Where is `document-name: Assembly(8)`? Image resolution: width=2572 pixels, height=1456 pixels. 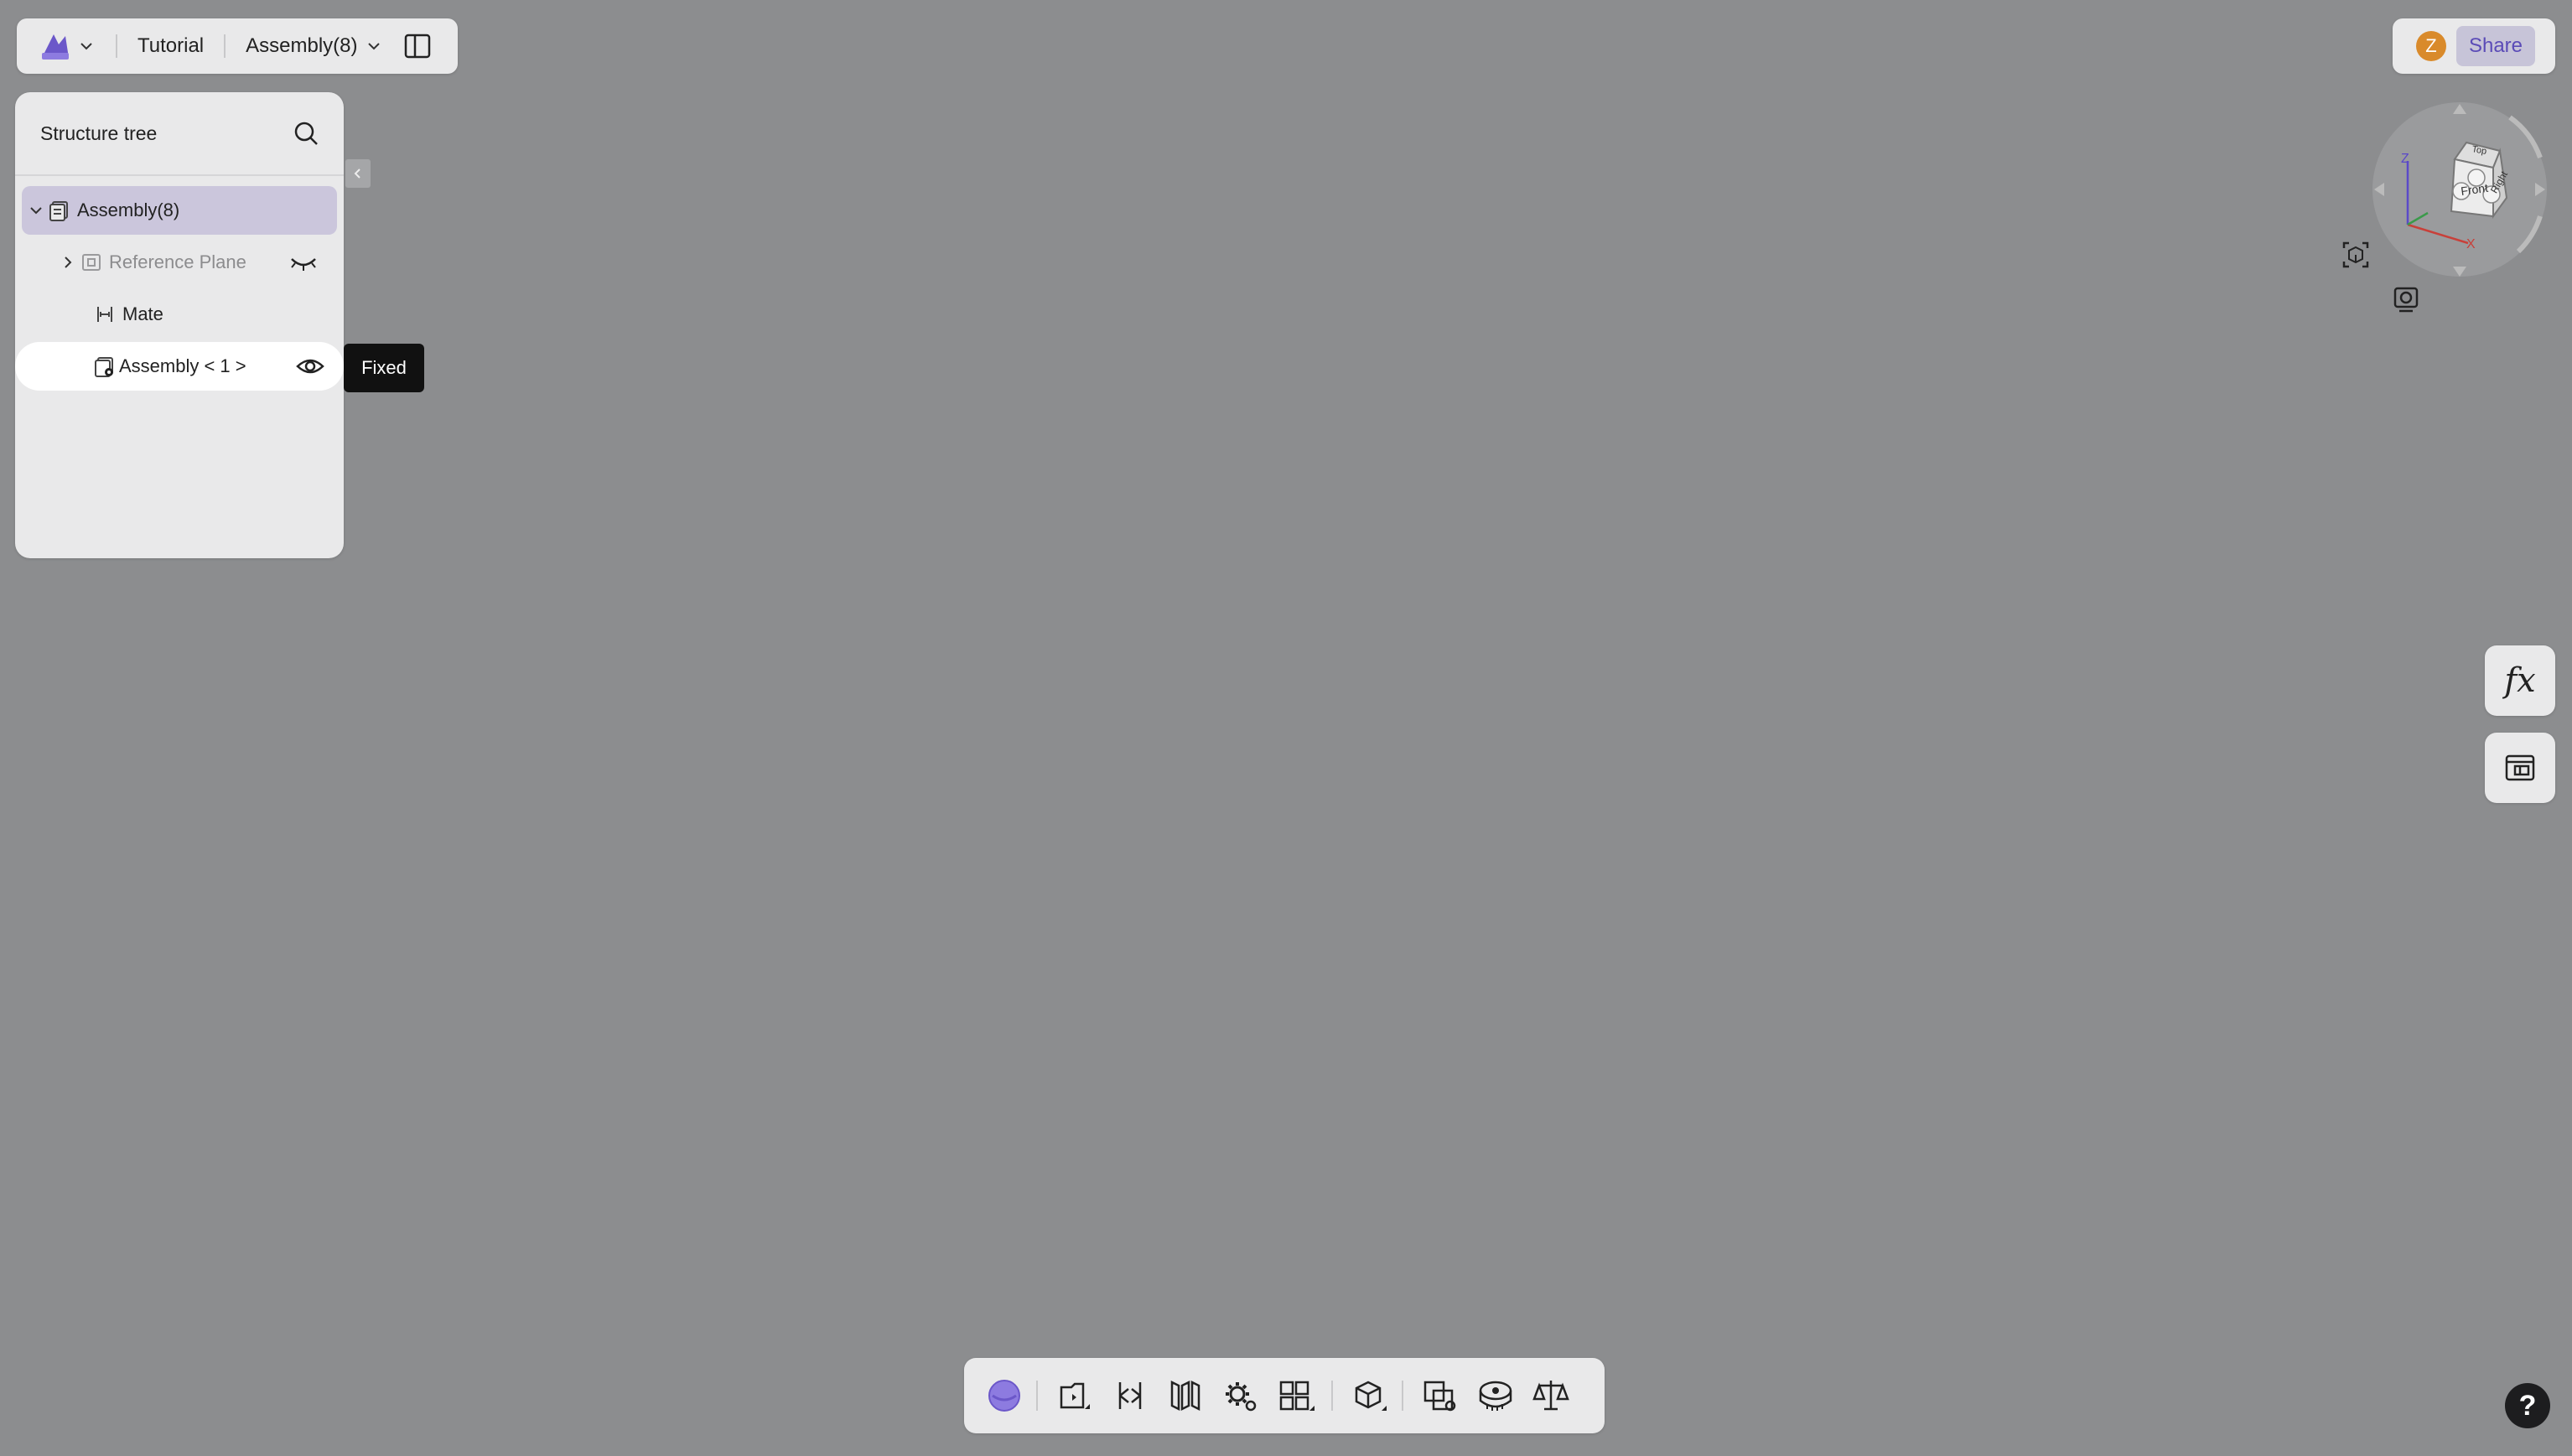
document-name: Assembly(8) is located at coordinates (302, 45).